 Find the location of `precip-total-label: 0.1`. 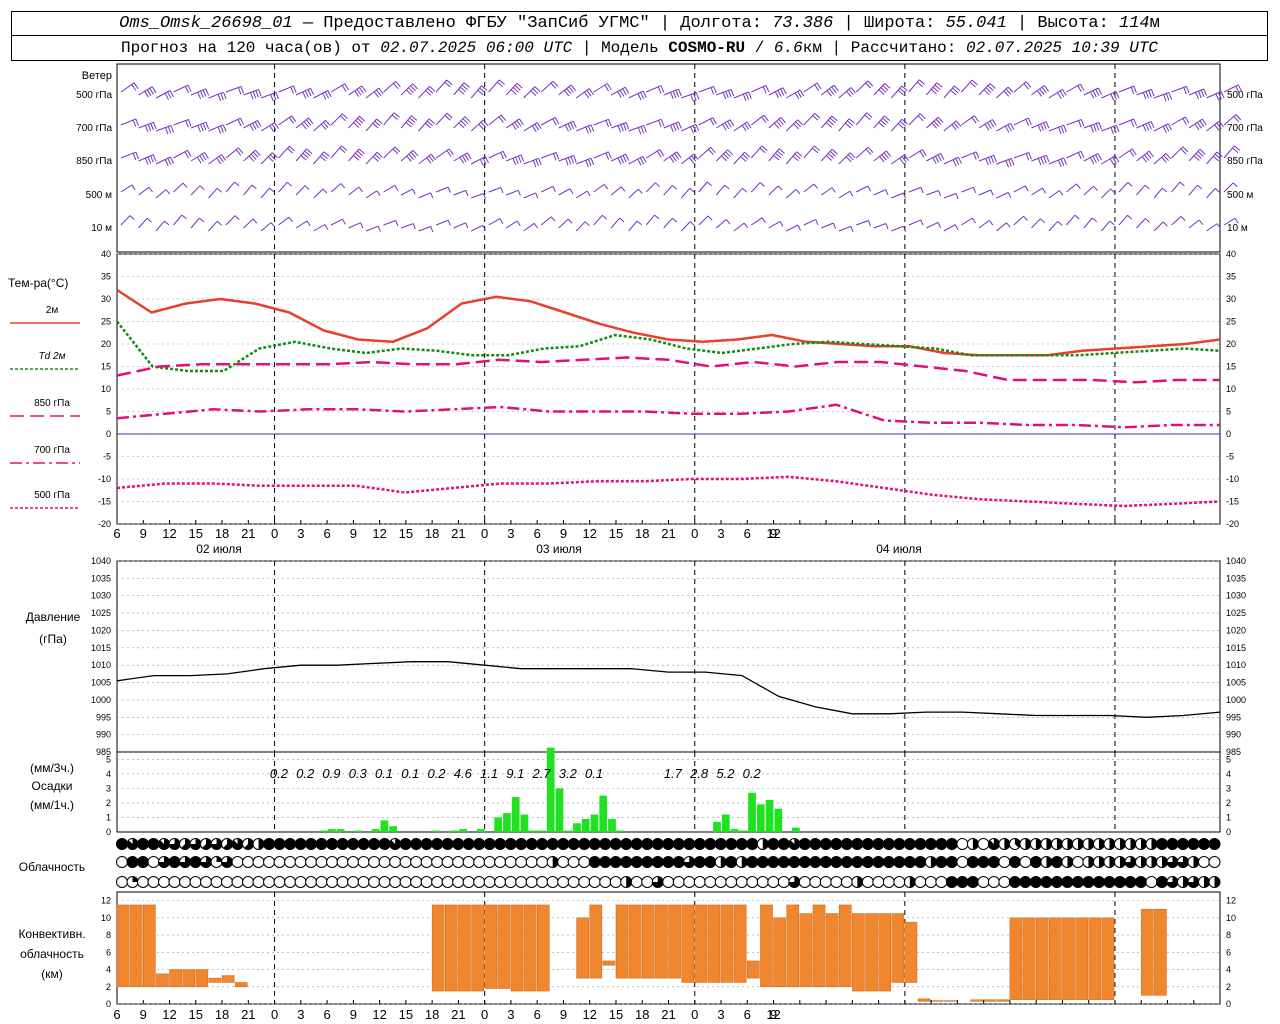

precip-total-label: 0.1 is located at coordinates (384, 773).